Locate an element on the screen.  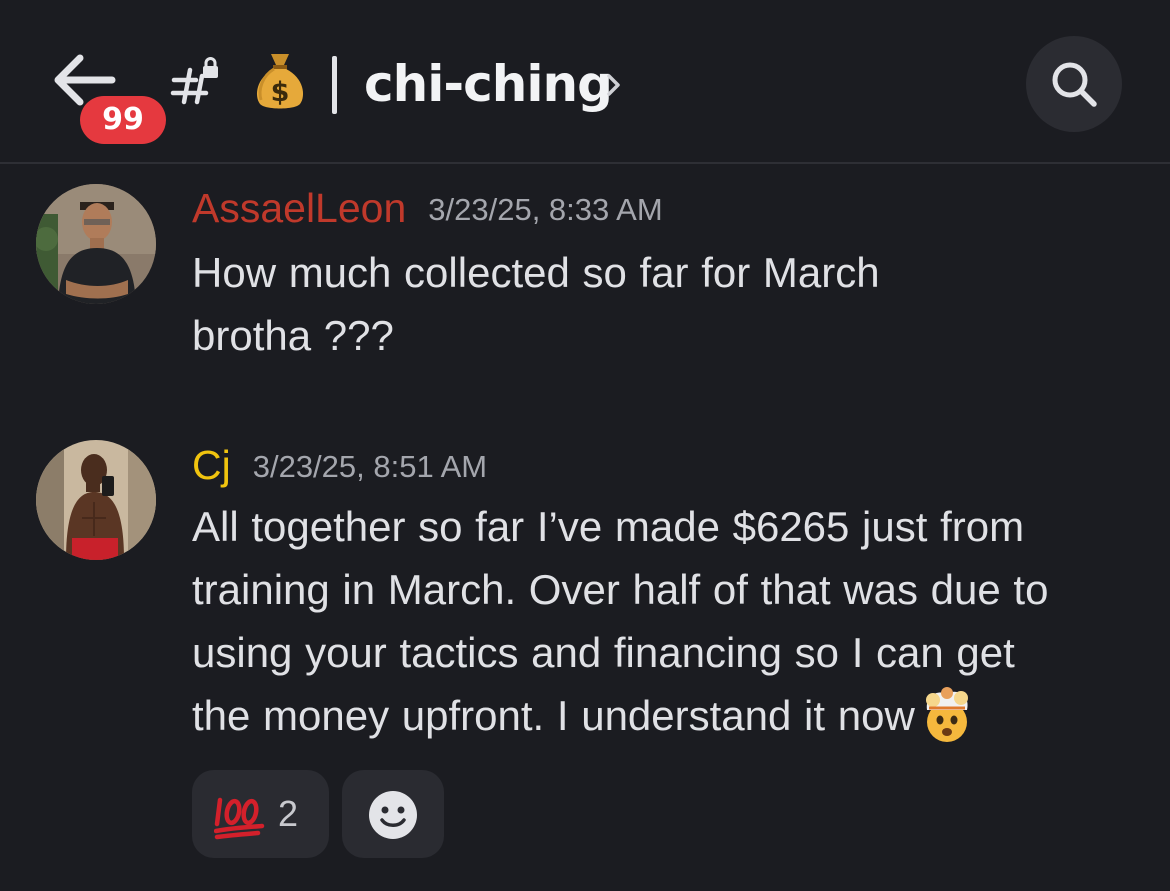
money-bag-emoji: $ is located at coordinates (280, 81).